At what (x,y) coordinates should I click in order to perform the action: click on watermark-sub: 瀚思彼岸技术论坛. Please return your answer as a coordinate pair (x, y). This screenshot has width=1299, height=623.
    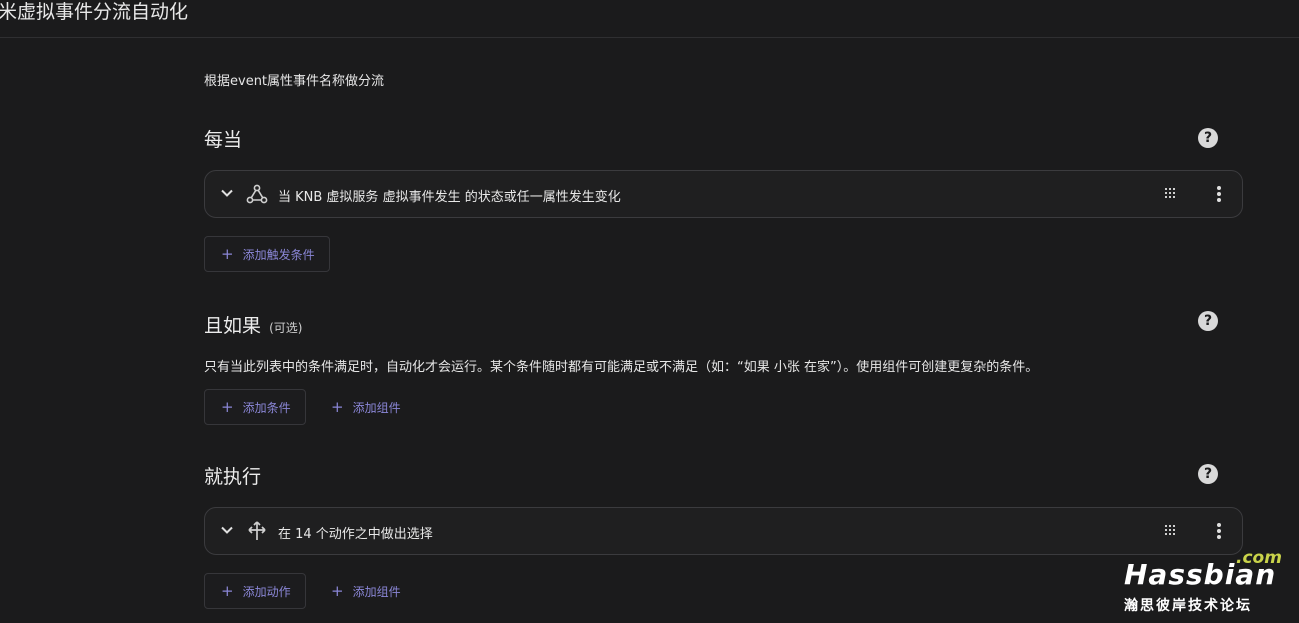
    Looking at the image, I should click on (1188, 606).